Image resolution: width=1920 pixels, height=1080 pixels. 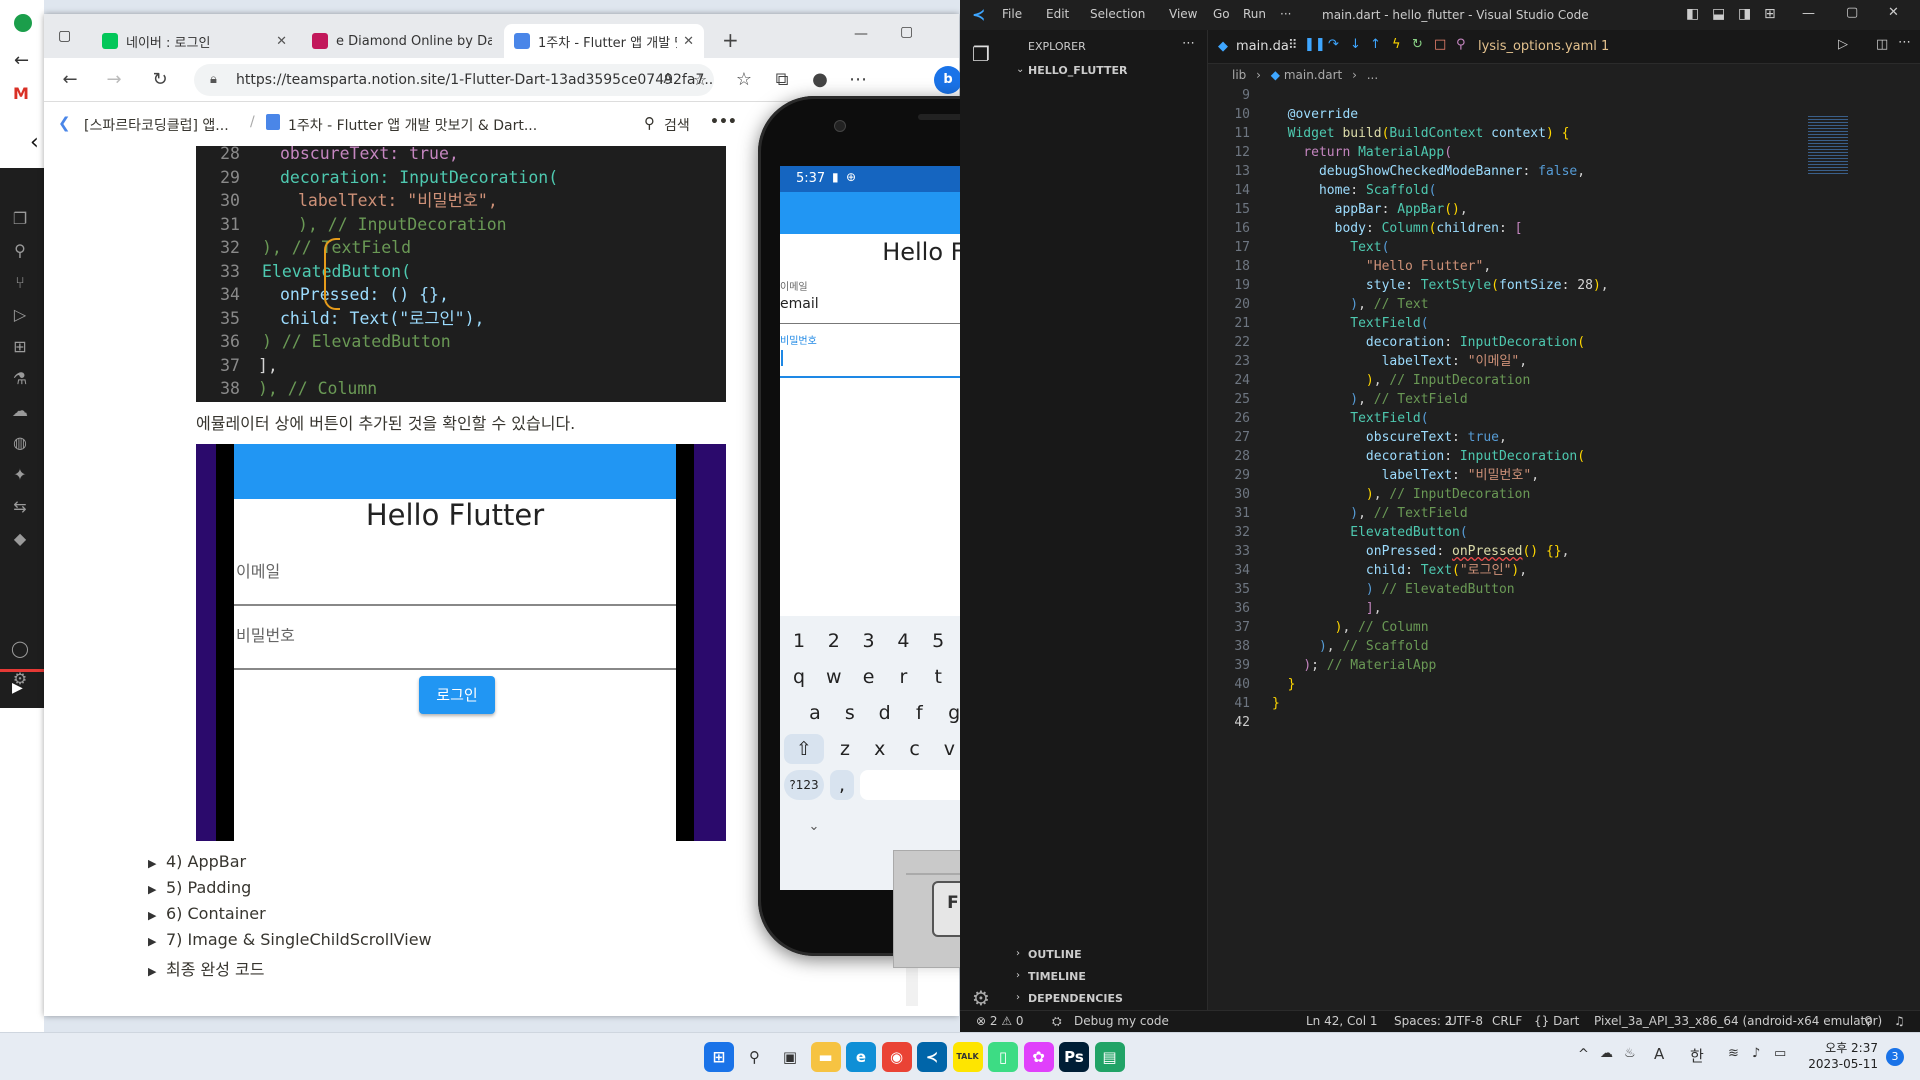 I want to click on problems-indicator: ⊗ 2 ⚠ 0, so click(x=1000, y=1021).